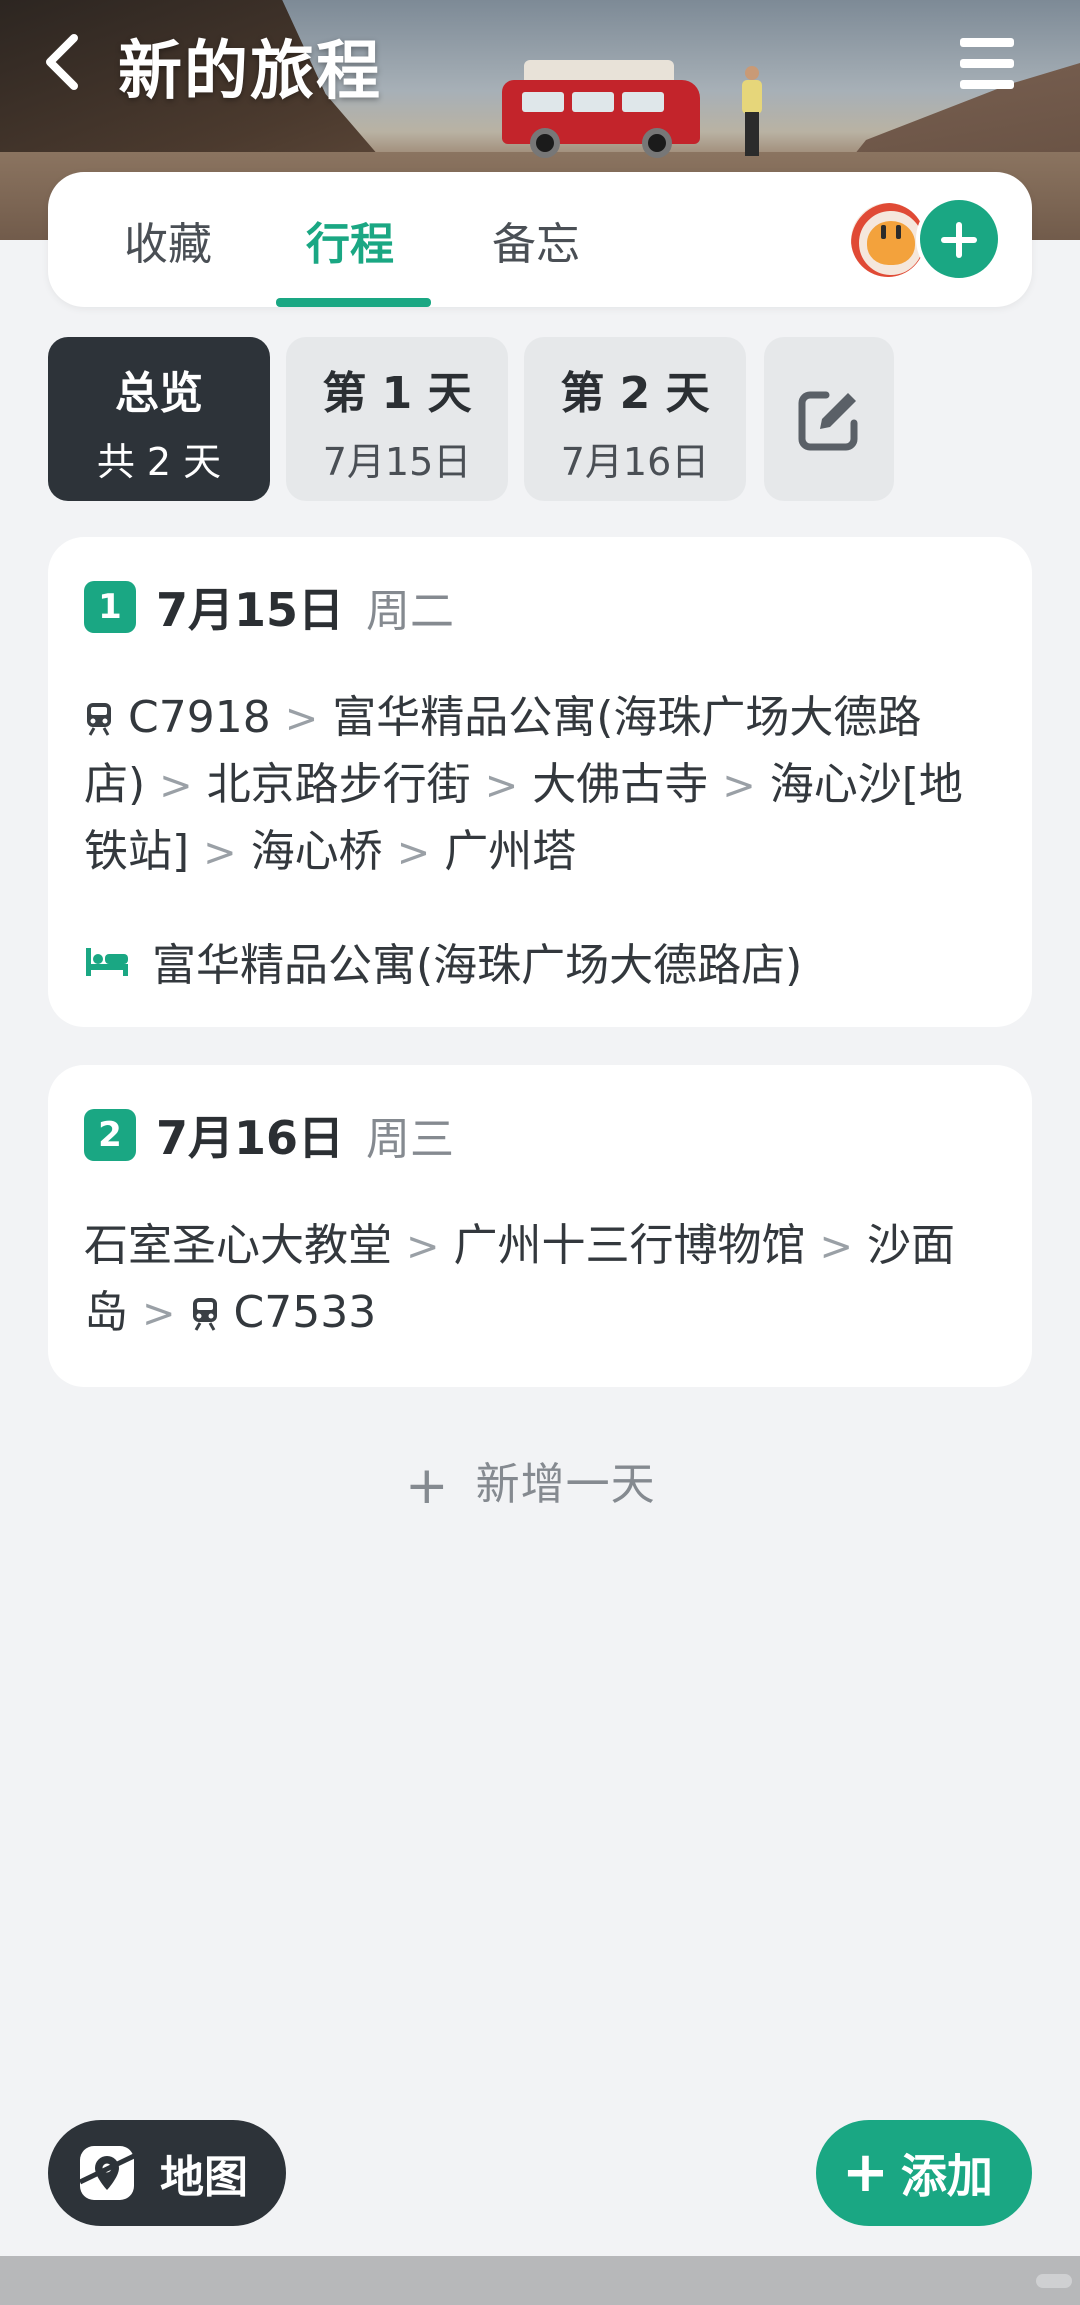 This screenshot has width=1080, height=2305. I want to click on day-card-2: 2 7月16日 周三 石室圣心大教堂 > 广州十三行博物馆 > 沙面岛 > C7533, so click(540, 1226).